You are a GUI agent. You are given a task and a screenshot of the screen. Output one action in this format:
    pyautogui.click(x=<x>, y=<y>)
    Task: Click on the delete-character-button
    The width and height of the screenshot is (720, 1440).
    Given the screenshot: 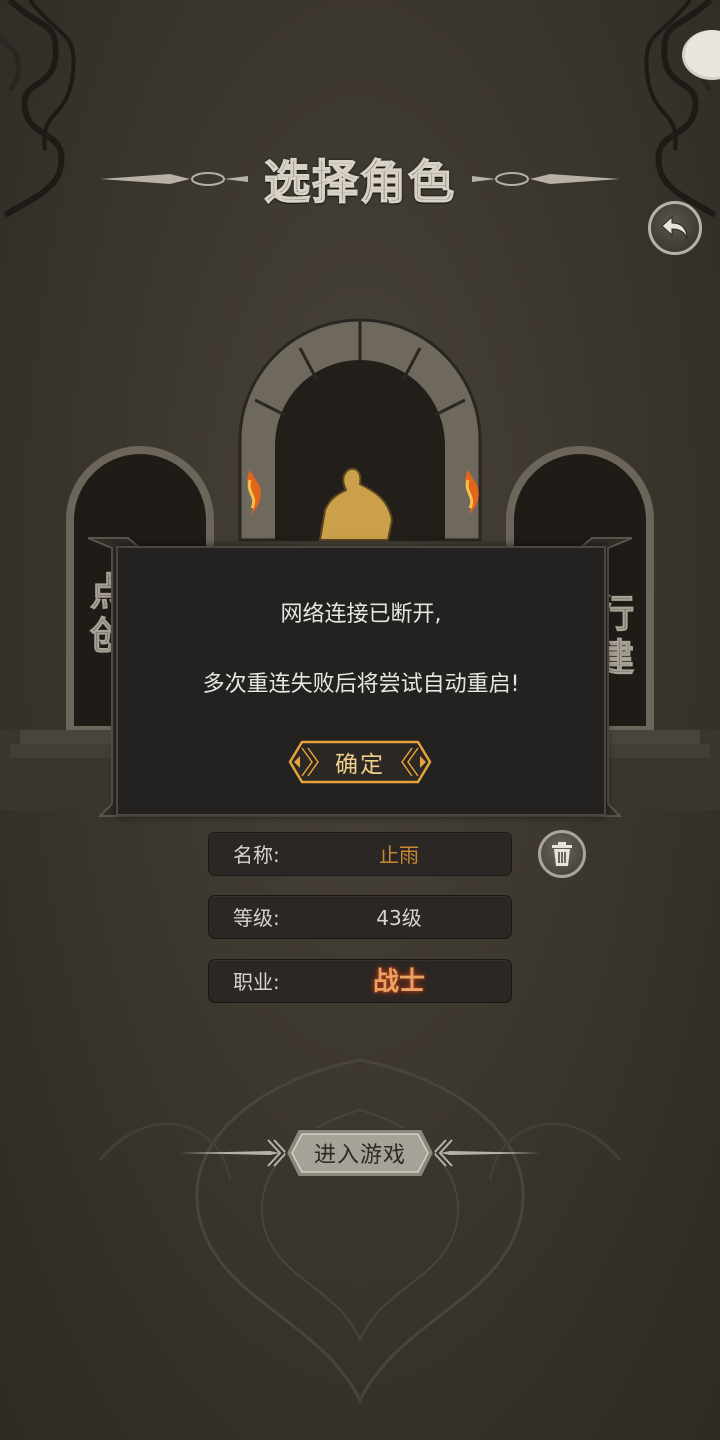 What is the action you would take?
    pyautogui.click(x=562, y=854)
    